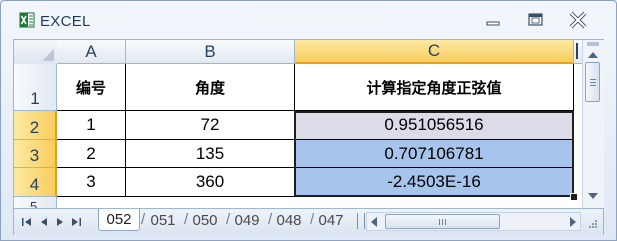 The image size is (617, 241). I want to click on maximize-button, so click(535, 20).